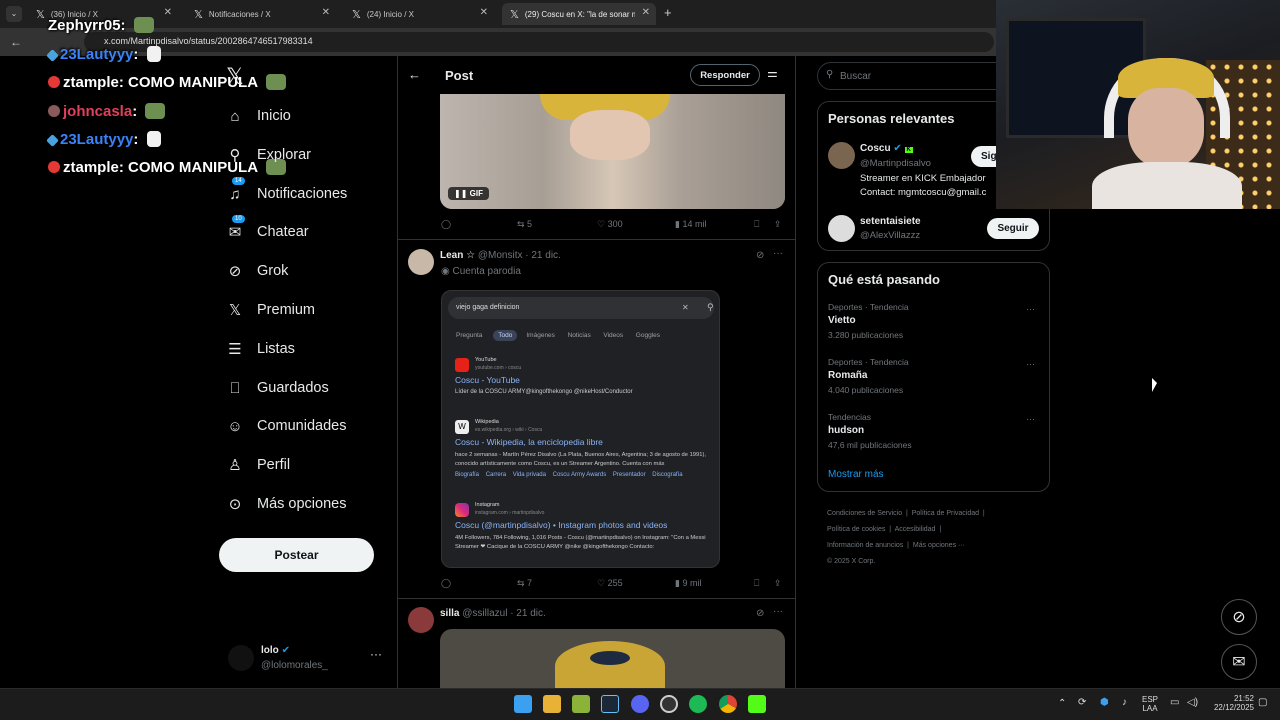 This screenshot has height=720, width=1280. What do you see at coordinates (890, 235) in the screenshot?
I see `person-handle: @AlexVillazzz` at bounding box center [890, 235].